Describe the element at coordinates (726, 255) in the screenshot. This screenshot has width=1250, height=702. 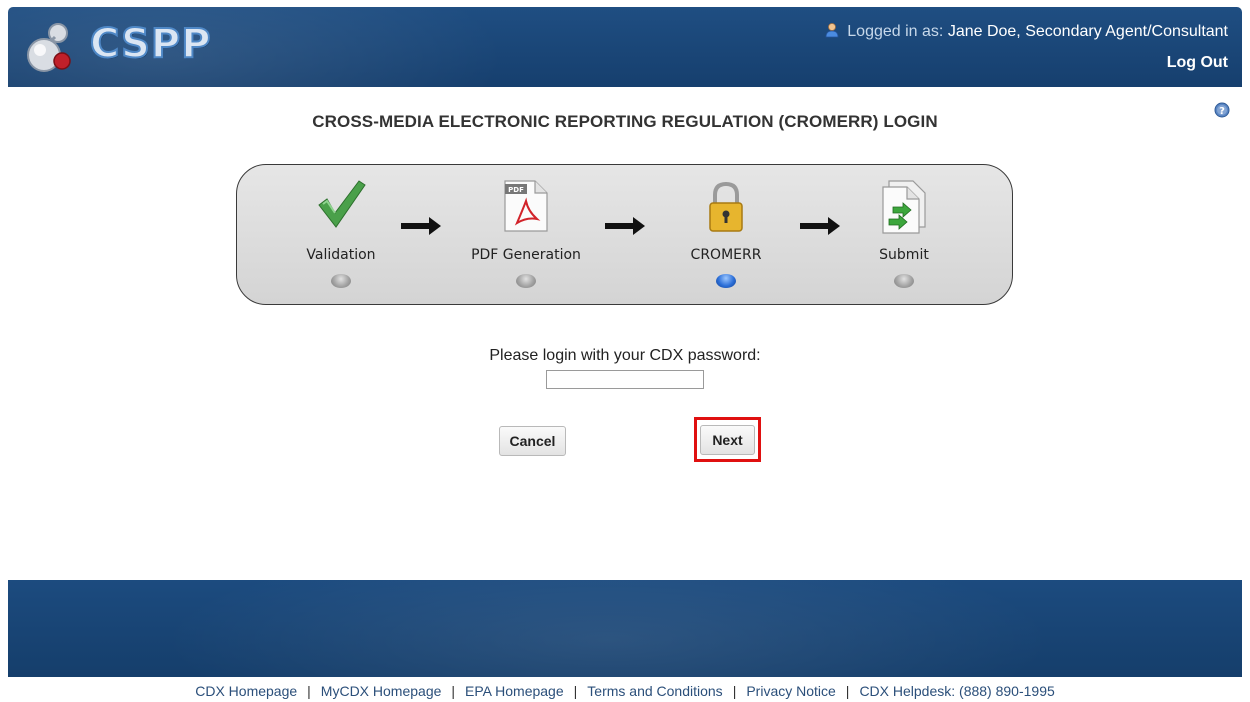
I see `step-label: CROMERR` at that location.